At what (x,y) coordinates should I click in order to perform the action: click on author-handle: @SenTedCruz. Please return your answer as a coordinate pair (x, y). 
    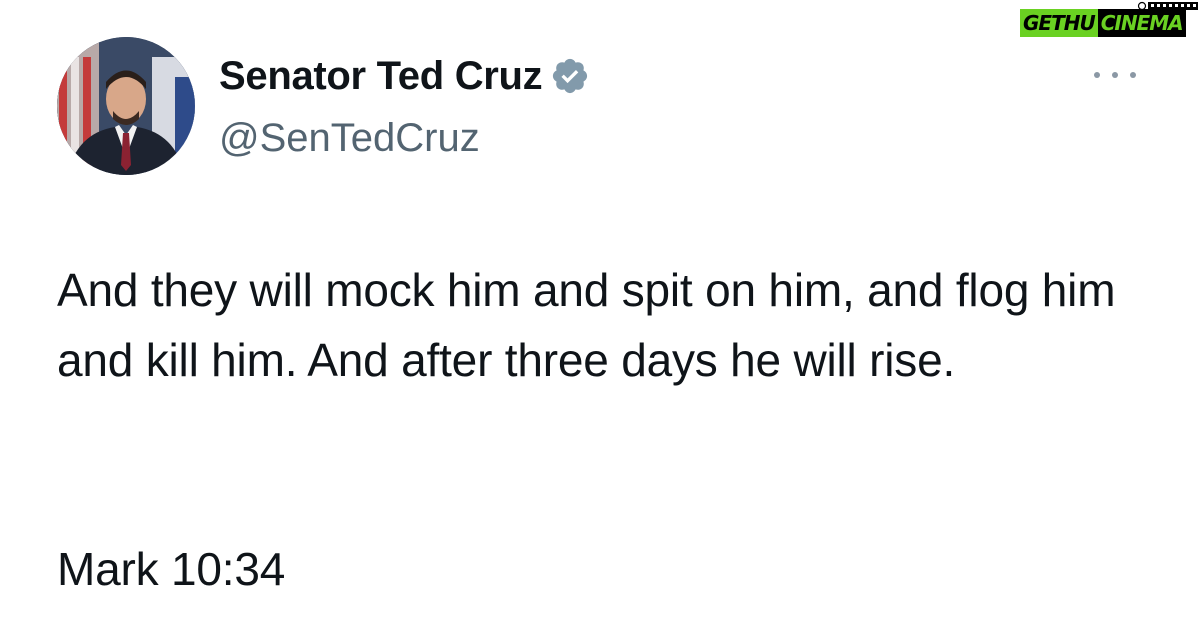
    Looking at the image, I should click on (349, 138).